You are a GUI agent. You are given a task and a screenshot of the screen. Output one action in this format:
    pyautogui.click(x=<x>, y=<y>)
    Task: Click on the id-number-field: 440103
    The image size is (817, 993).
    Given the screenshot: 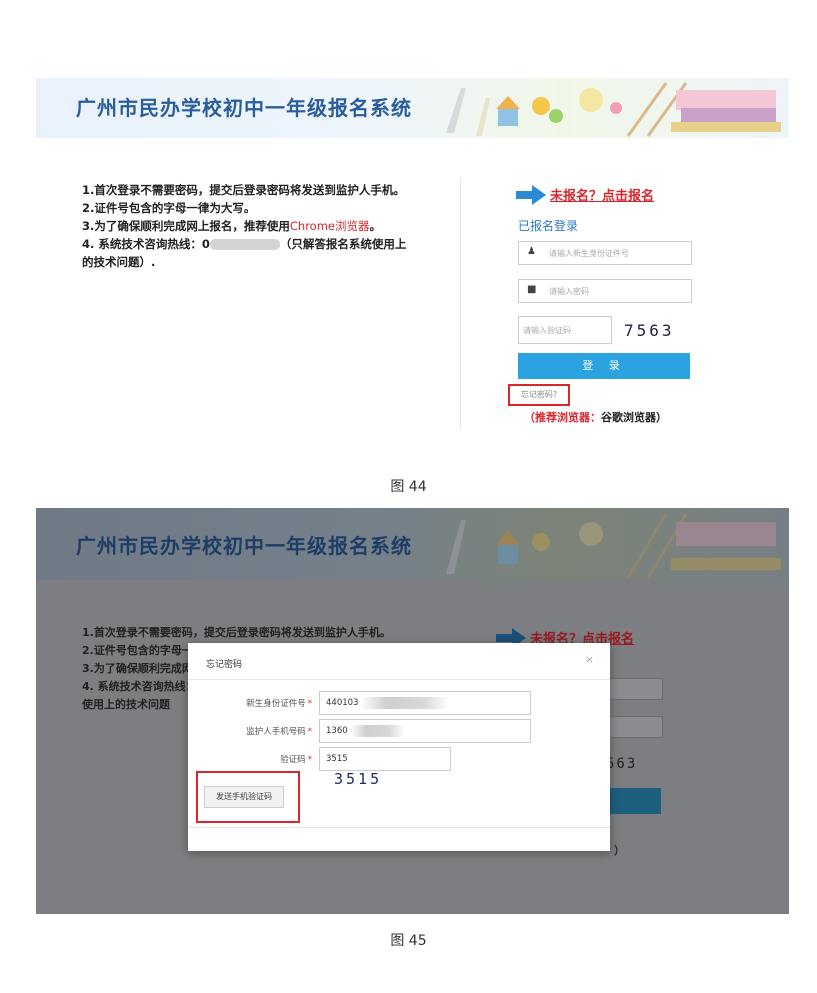 What is the action you would take?
    pyautogui.click(x=425, y=703)
    